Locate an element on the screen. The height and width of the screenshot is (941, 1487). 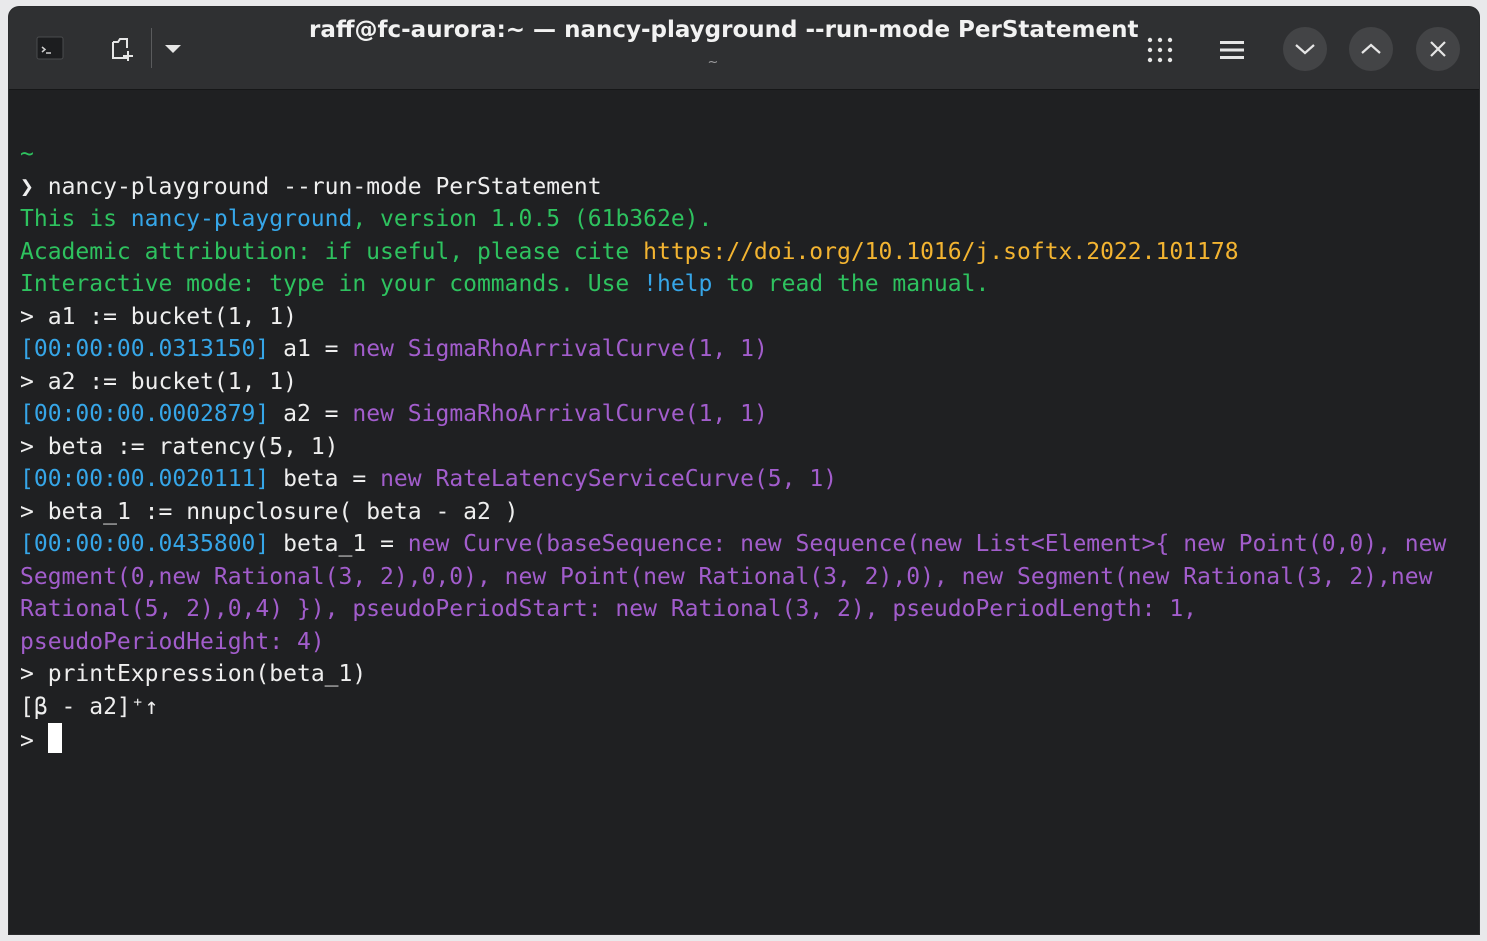
menu-button is located at coordinates (1232, 50).